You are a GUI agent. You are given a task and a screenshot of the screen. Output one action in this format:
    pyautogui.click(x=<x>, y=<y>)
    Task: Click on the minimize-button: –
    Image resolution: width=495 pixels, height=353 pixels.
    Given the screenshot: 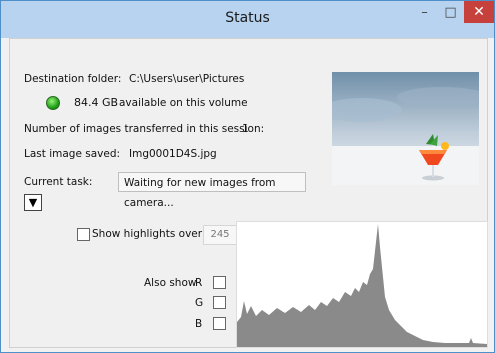 What is the action you would take?
    pyautogui.click(x=424, y=13)
    